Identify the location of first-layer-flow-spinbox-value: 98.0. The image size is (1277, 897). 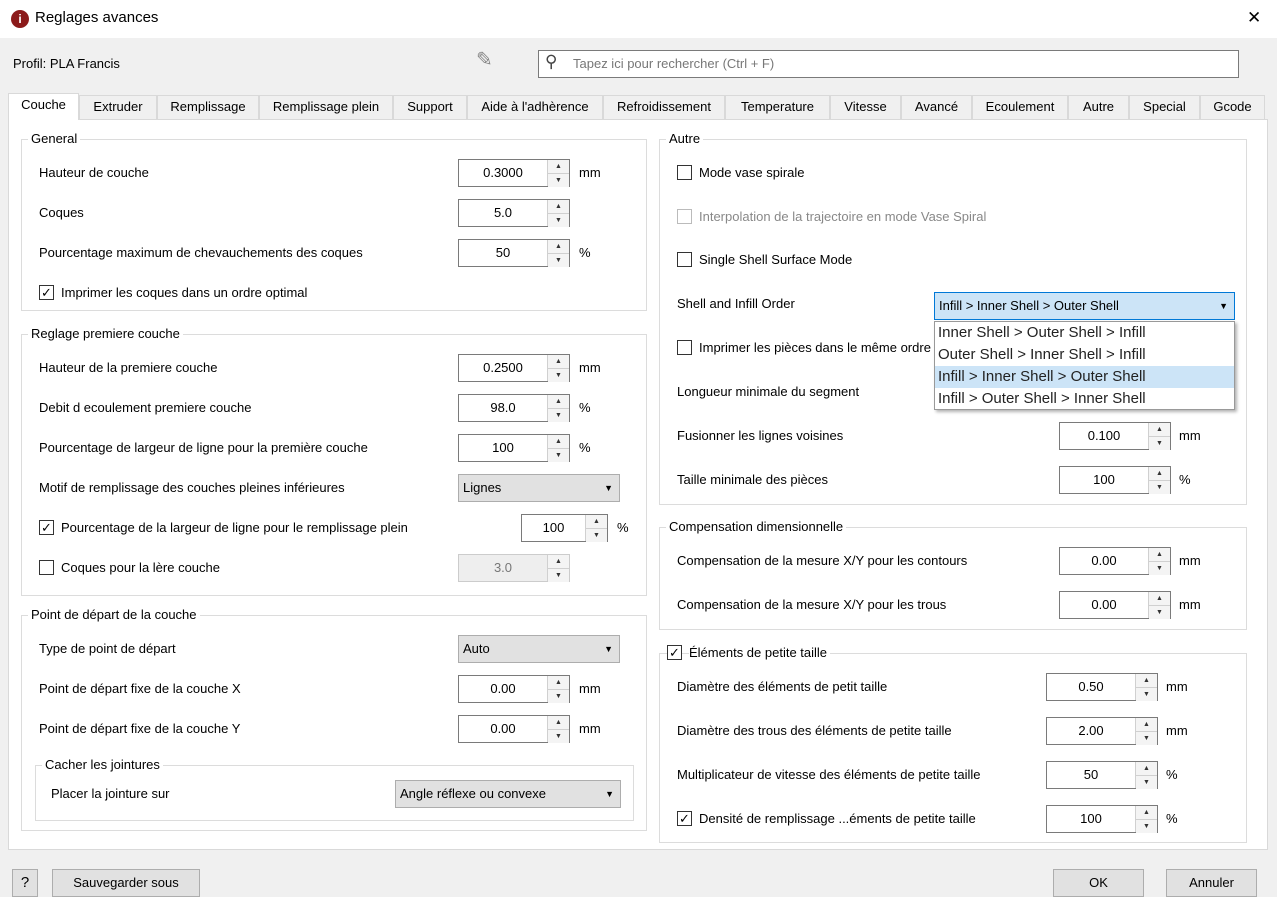
(503, 408).